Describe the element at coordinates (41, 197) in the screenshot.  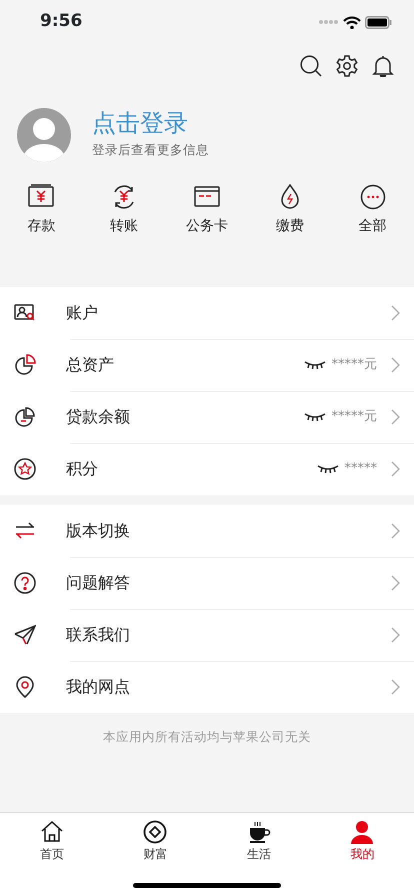
I see `deposit-icon` at that location.